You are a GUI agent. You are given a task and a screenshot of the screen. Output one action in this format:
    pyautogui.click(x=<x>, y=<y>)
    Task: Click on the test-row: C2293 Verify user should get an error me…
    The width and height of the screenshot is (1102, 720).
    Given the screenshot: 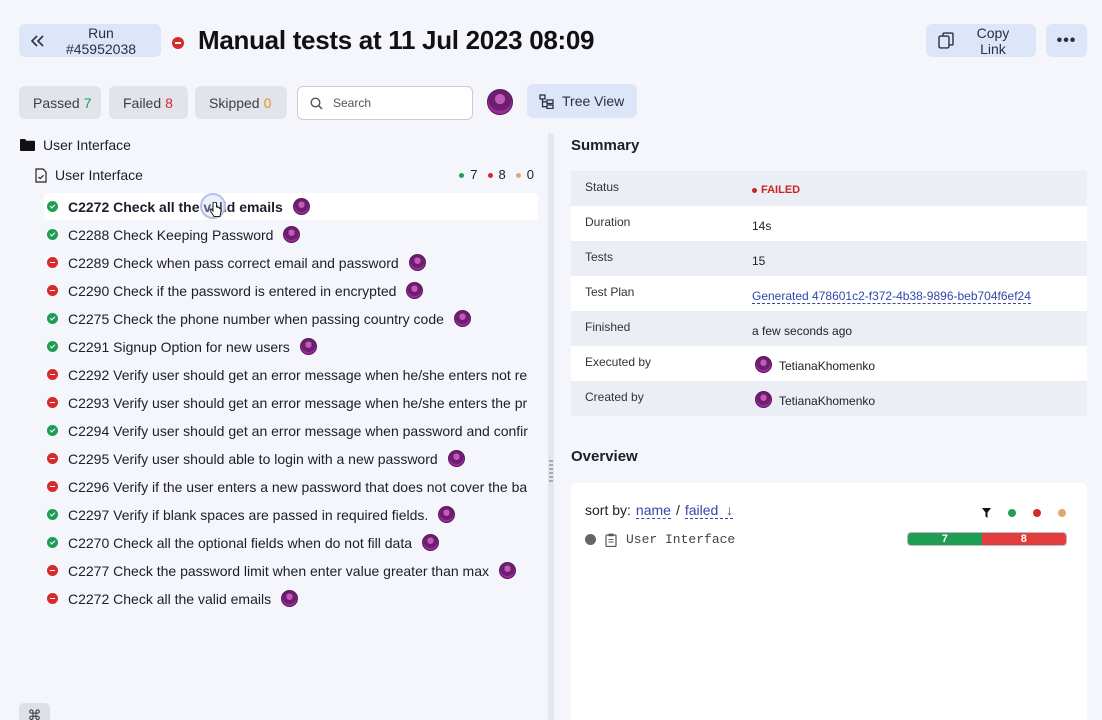 What is the action you would take?
    pyautogui.click(x=291, y=402)
    